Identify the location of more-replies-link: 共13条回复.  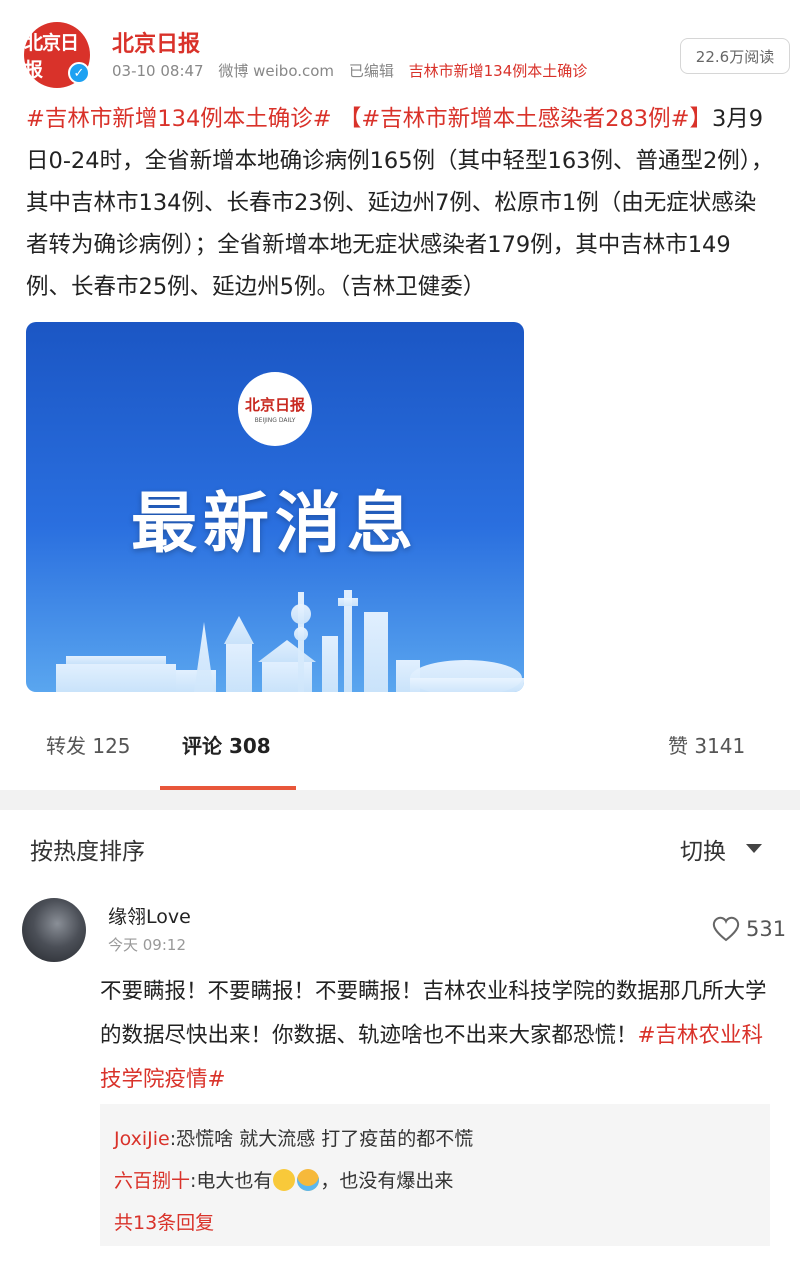
(435, 1223).